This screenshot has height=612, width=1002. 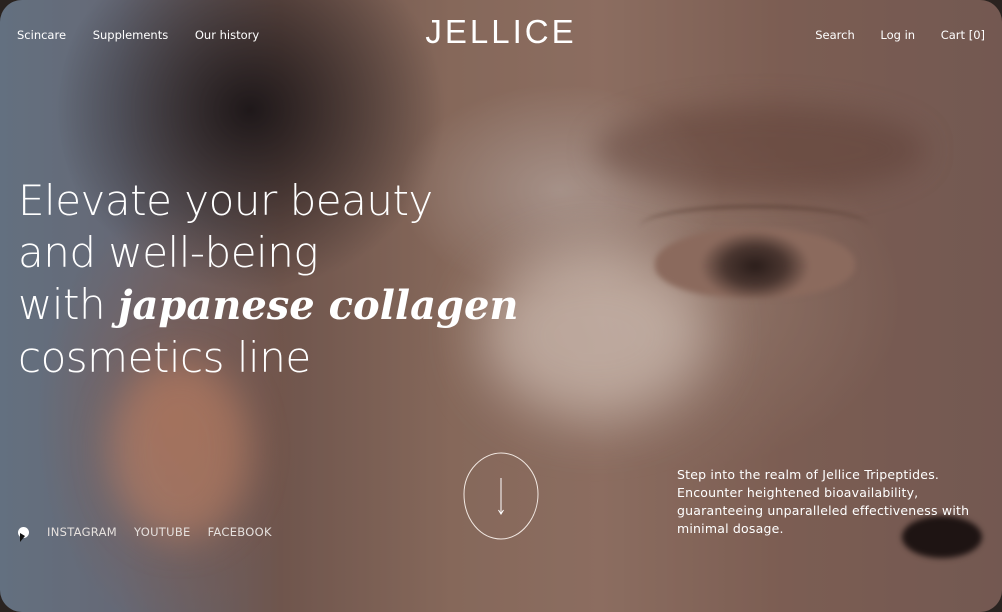 I want to click on utility-nav: Search Log in Cart [0], so click(x=889, y=35).